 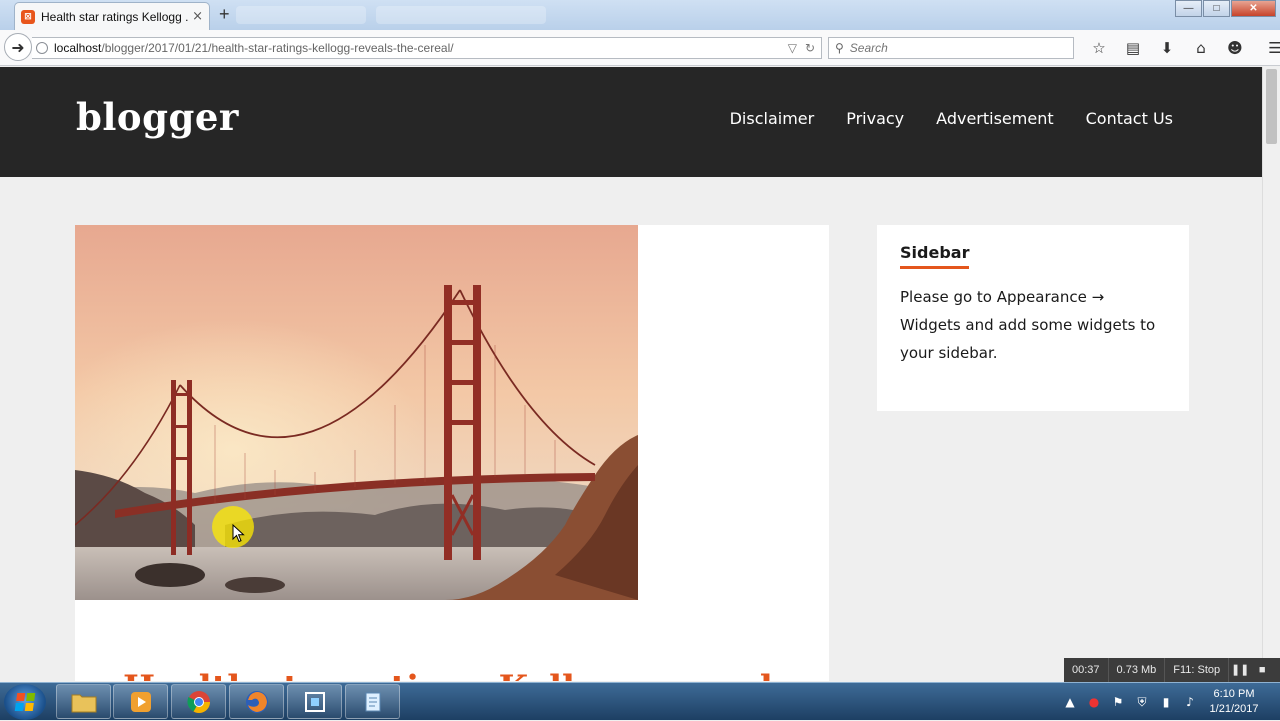 What do you see at coordinates (157, 117) in the screenshot?
I see `site-logo: blogger` at bounding box center [157, 117].